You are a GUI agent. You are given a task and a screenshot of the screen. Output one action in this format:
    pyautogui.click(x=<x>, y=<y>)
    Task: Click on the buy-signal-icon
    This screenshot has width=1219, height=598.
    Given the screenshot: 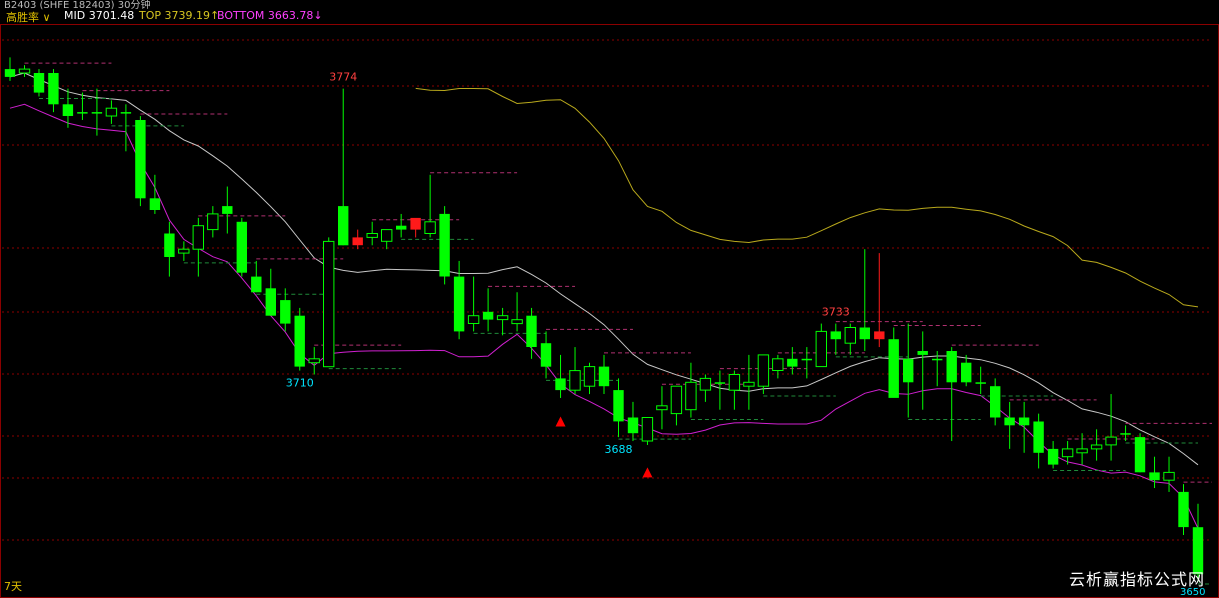 What is the action you would take?
    pyautogui.click(x=647, y=472)
    